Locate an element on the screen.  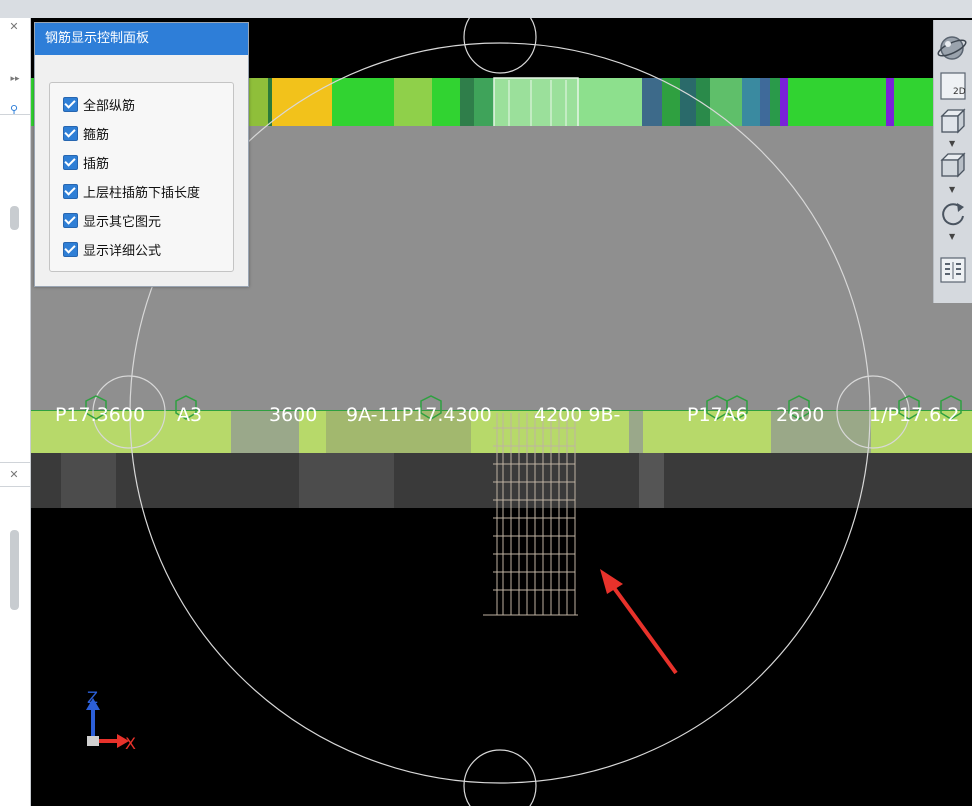
view-2d-icon: 2D is located at coordinates (953, 86).